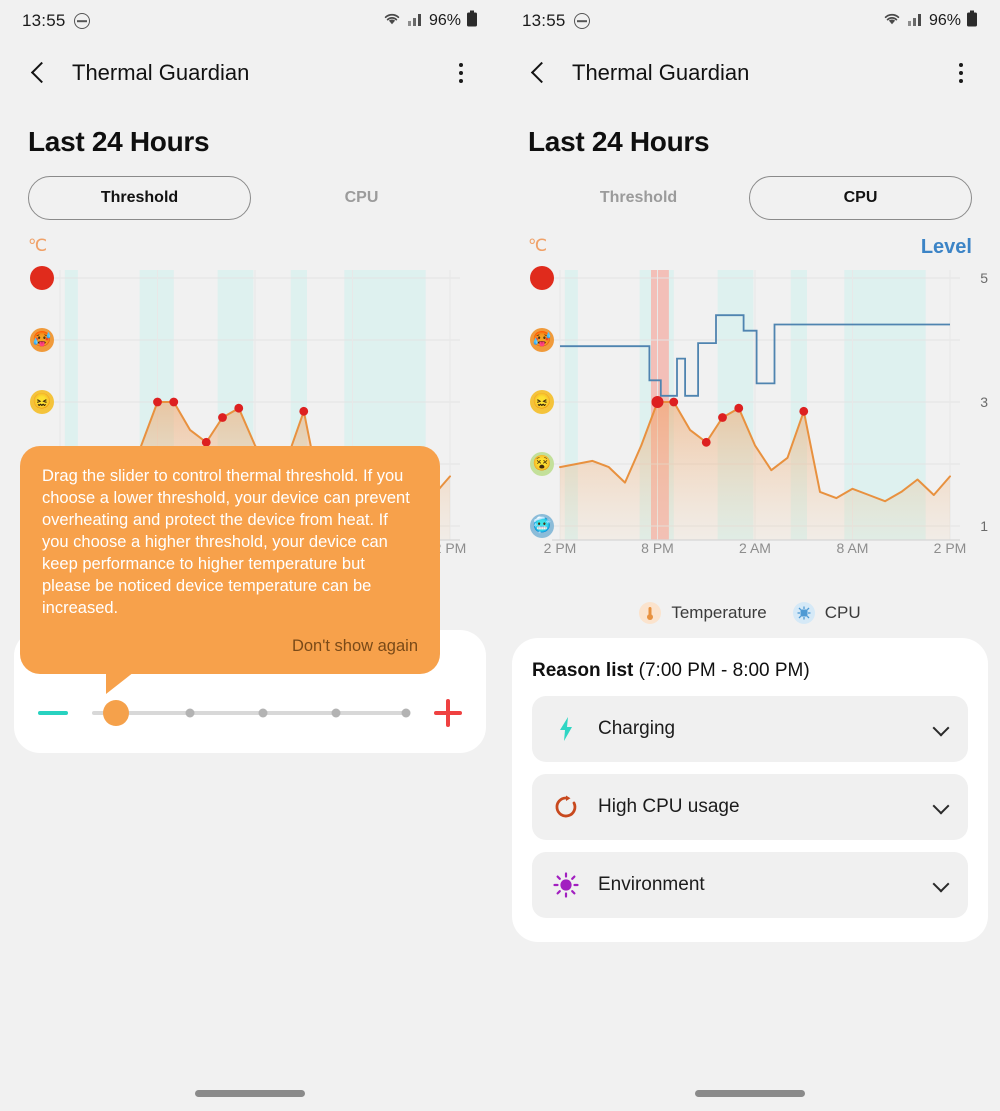  Describe the element at coordinates (750, 807) in the screenshot. I see `reason-row-high-cpu-usage: High CPU usage` at that location.